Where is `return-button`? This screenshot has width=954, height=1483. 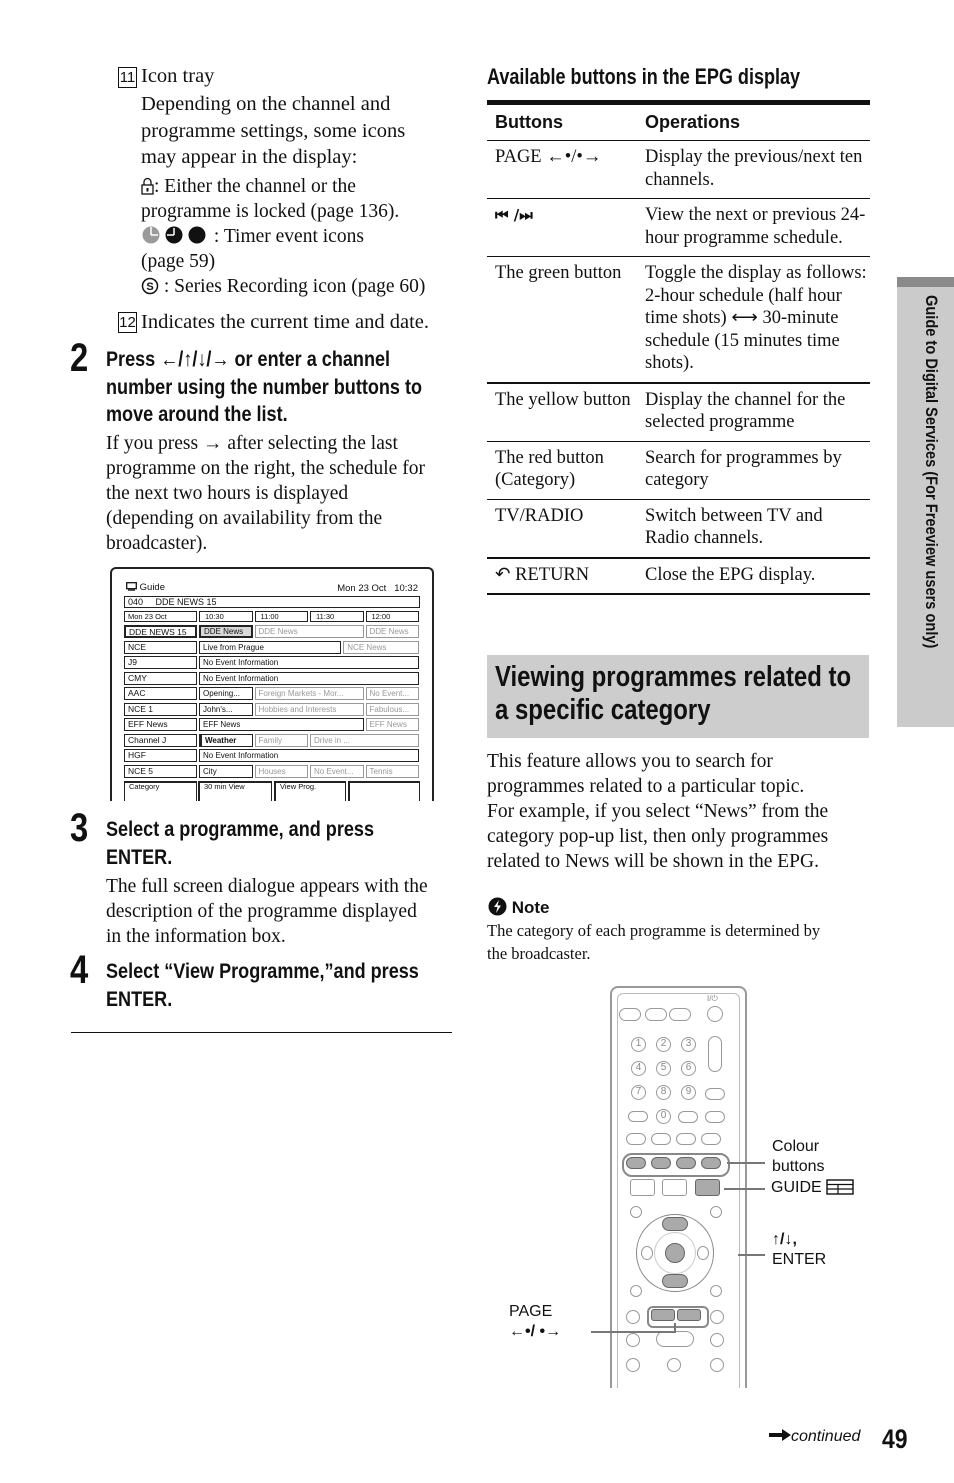 return-button is located at coordinates (636, 1291).